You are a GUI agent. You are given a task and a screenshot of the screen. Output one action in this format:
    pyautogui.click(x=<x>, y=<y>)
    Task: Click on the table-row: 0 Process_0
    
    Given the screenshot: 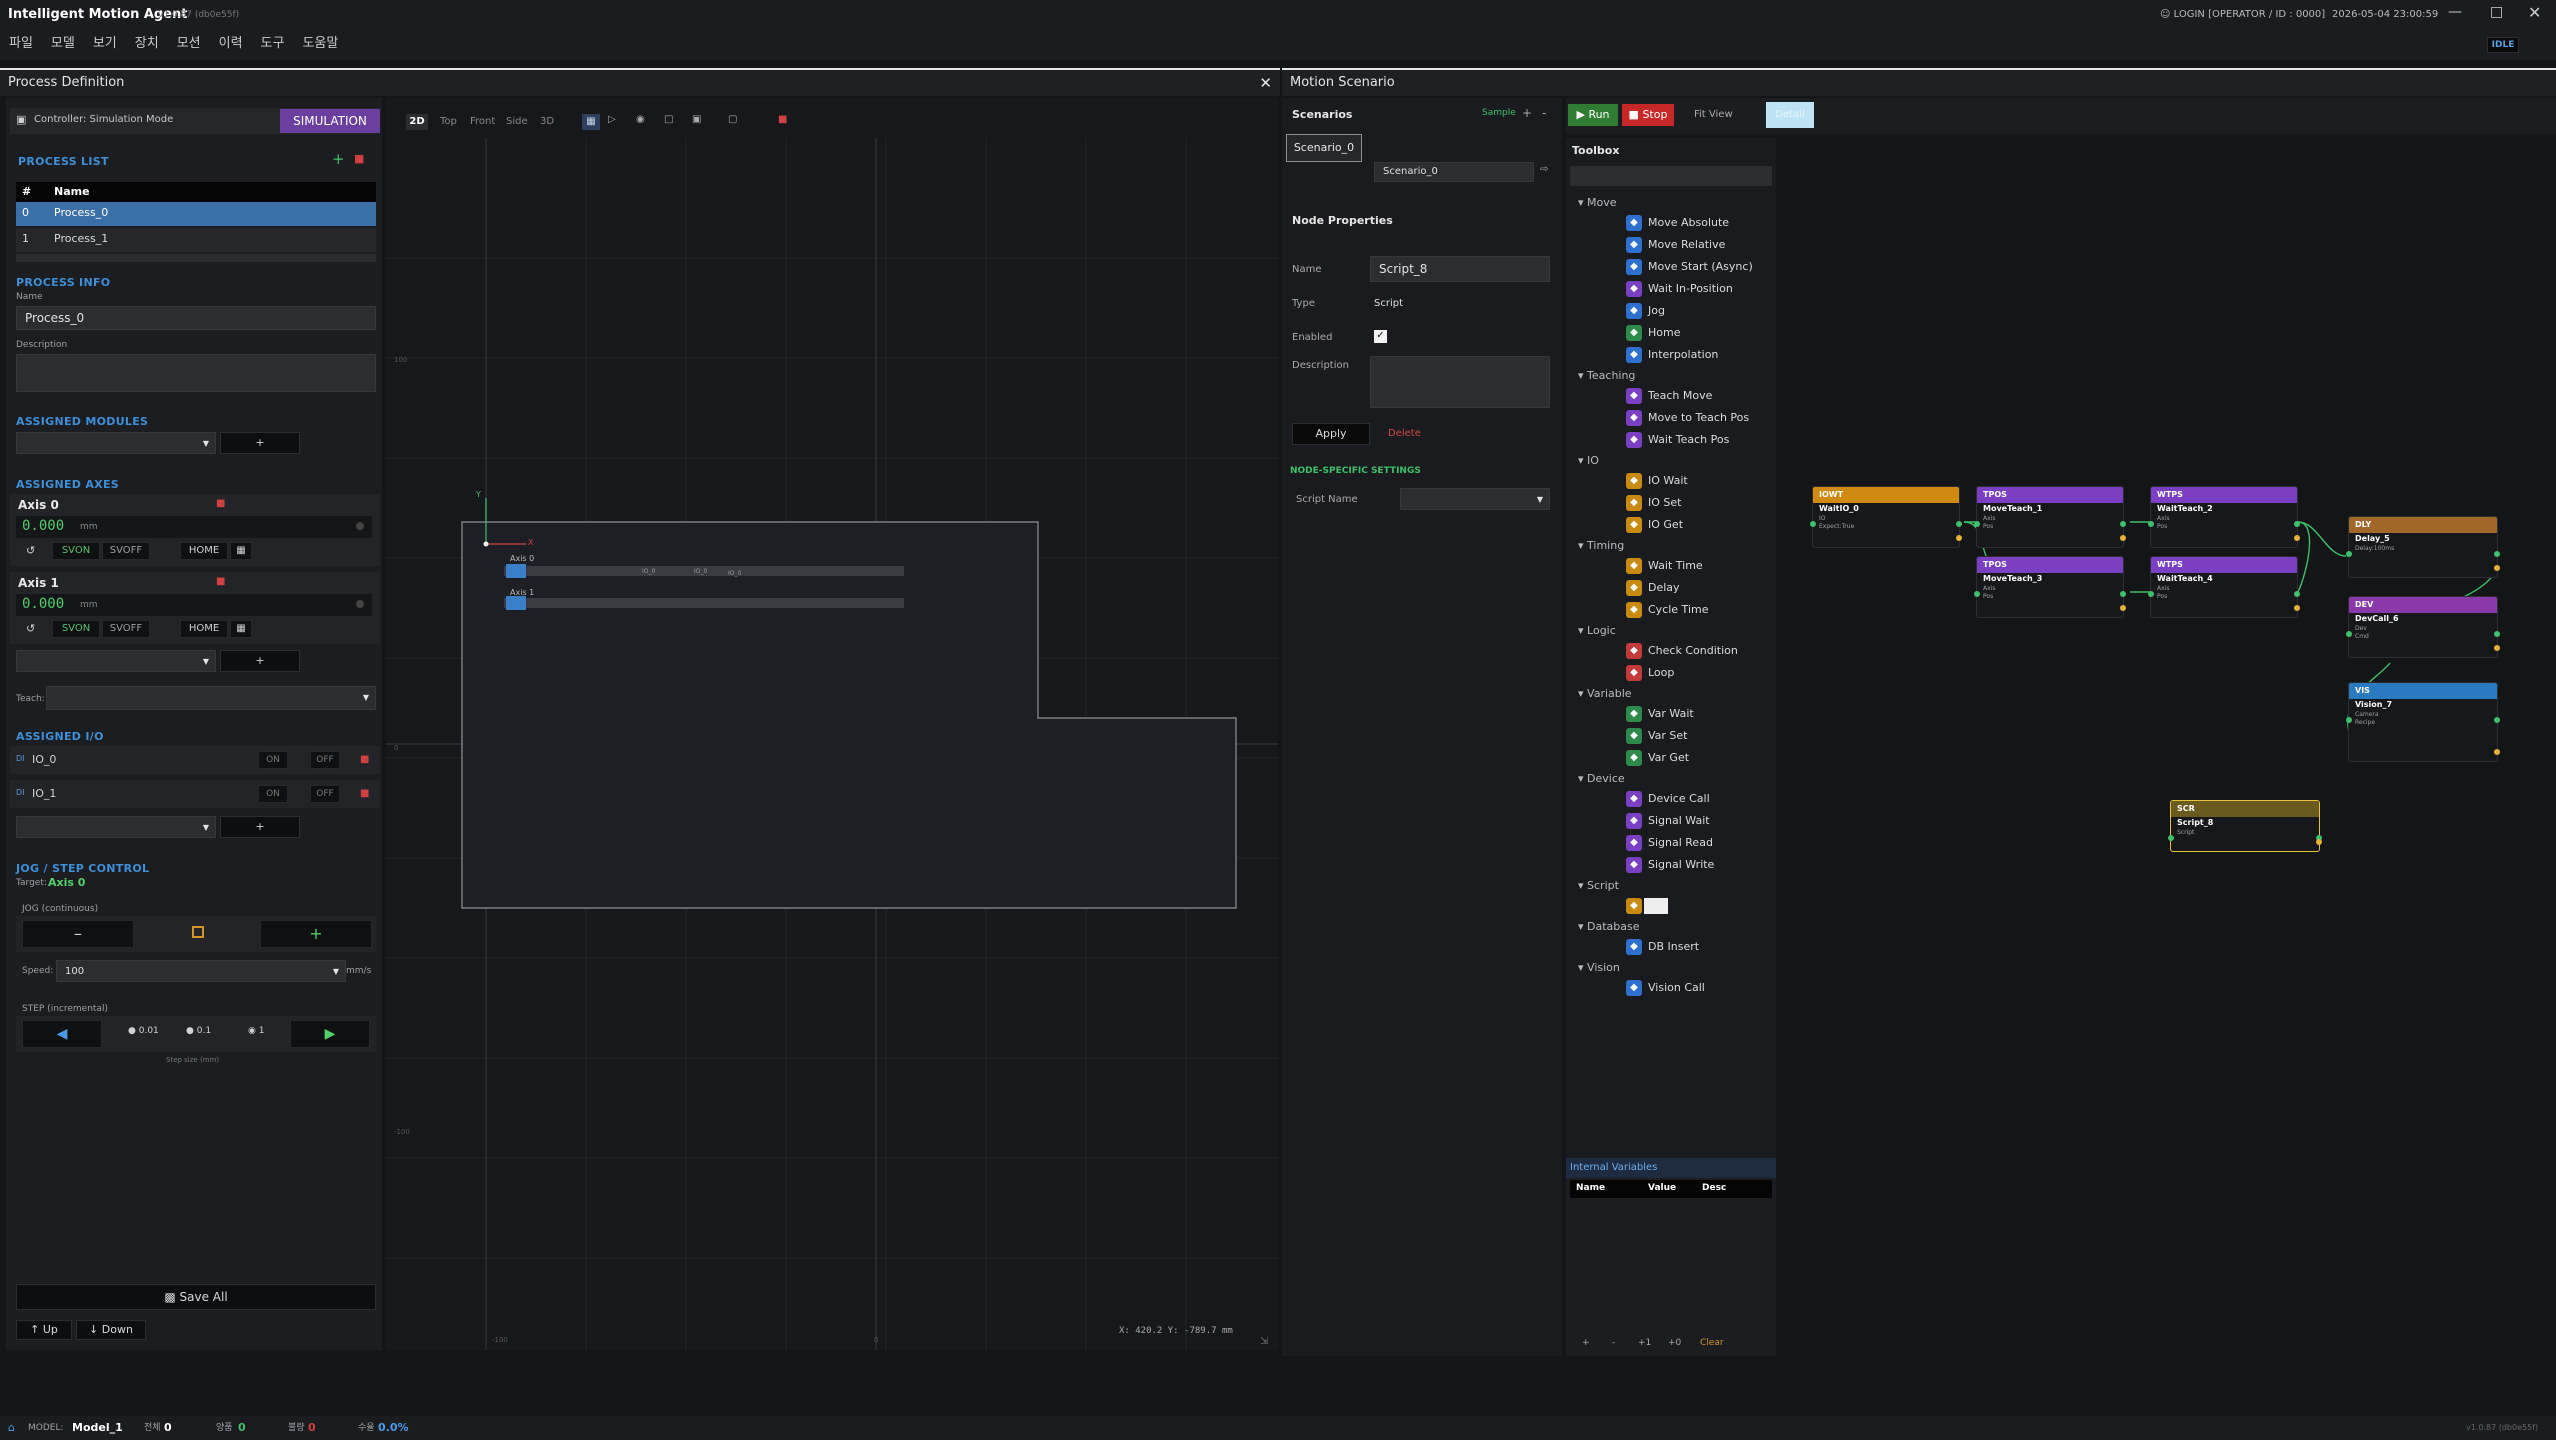 What is the action you would take?
    pyautogui.click(x=196, y=214)
    